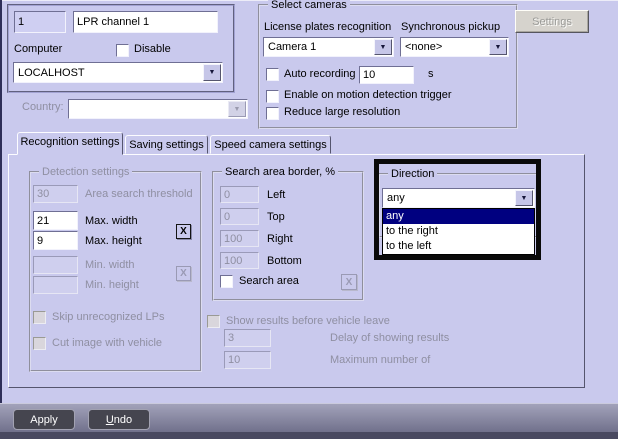  I want to click on direction-option-any: any, so click(458, 216).